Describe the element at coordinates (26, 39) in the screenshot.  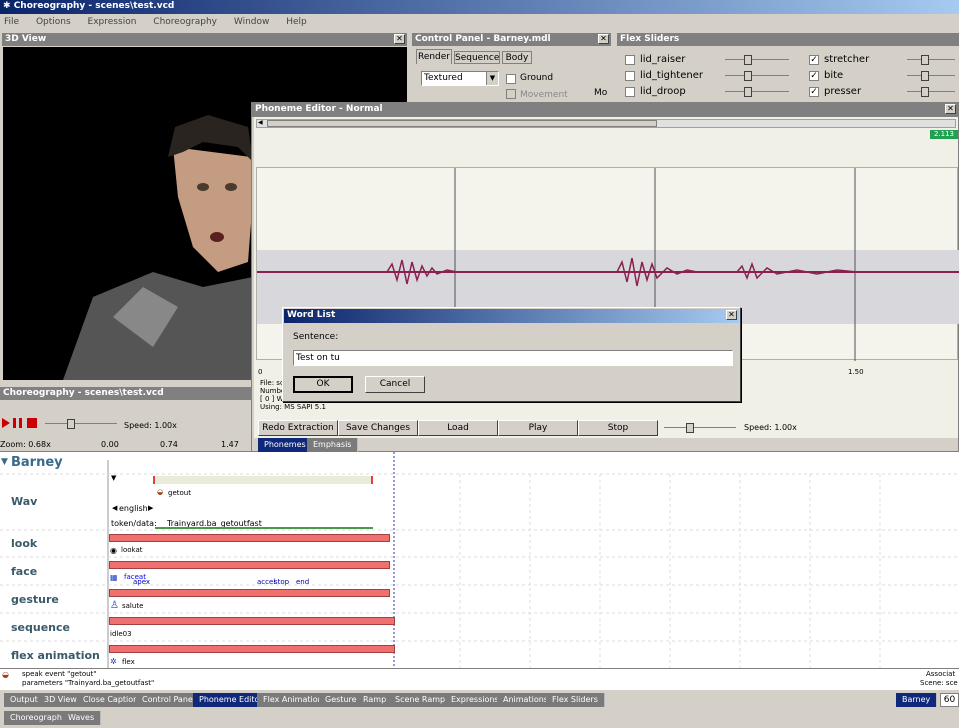
I see `view3d-title: 3D View` at that location.